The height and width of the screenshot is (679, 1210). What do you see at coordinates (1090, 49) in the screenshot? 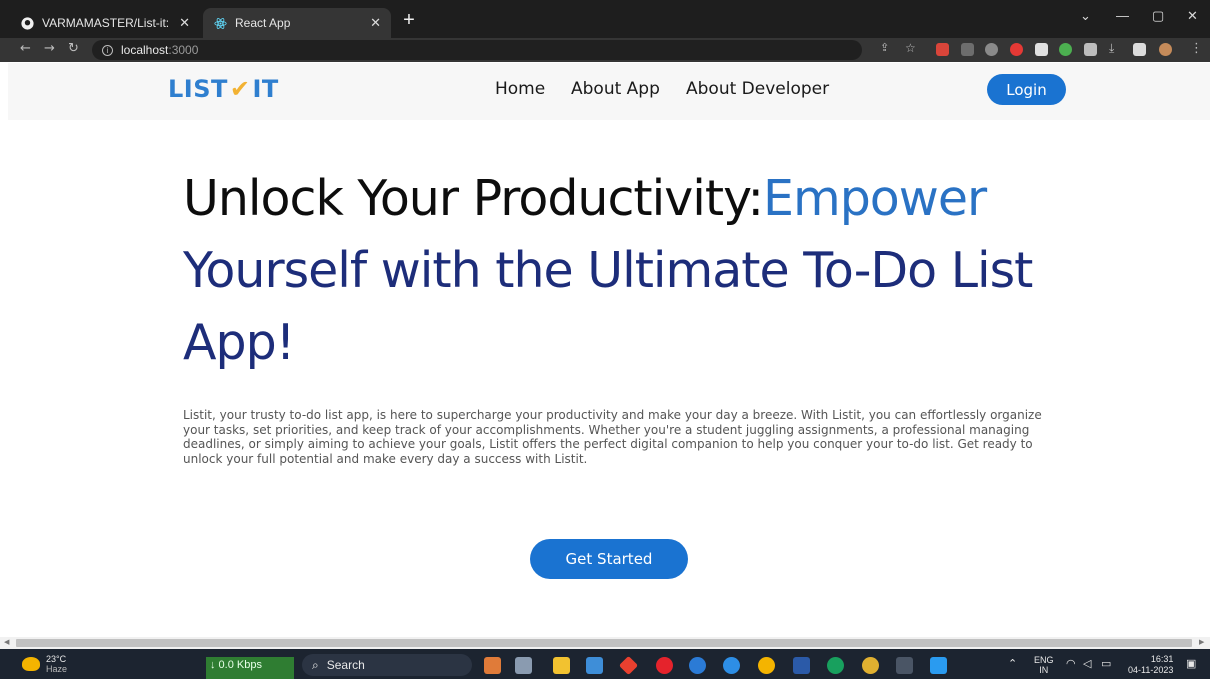
I see `puzzle-icon` at bounding box center [1090, 49].